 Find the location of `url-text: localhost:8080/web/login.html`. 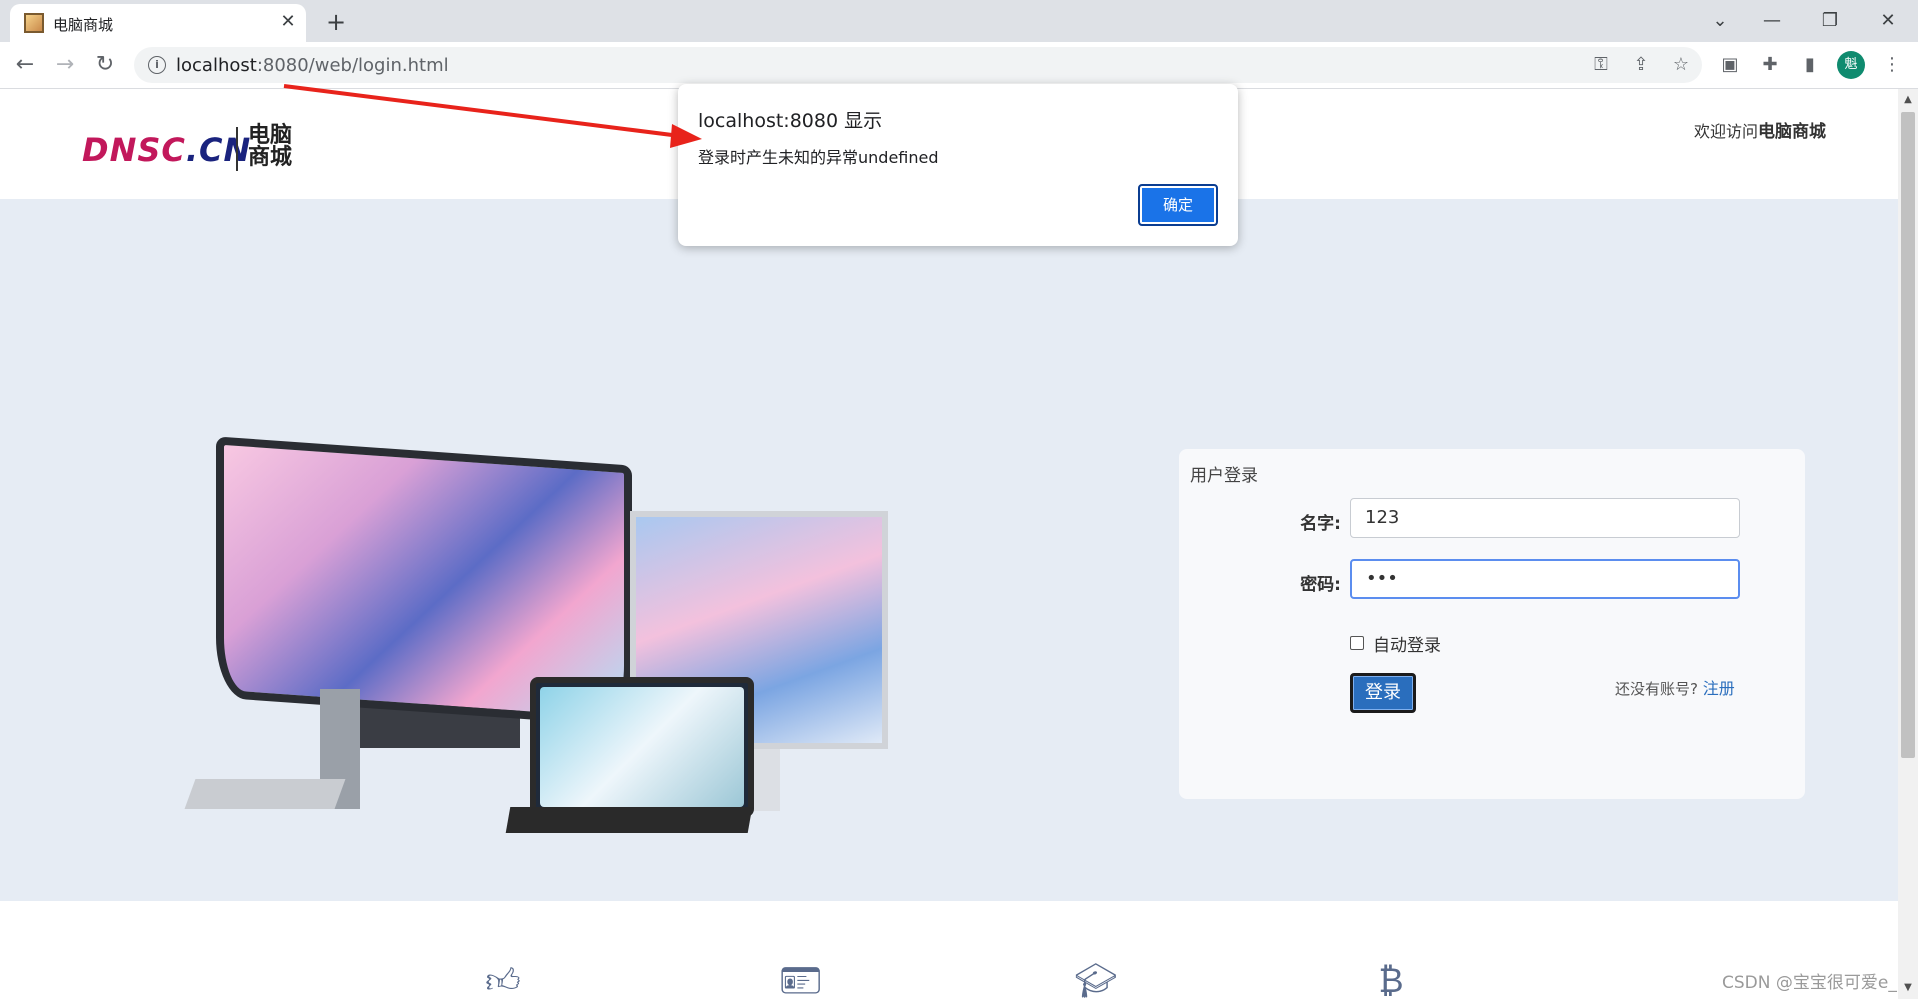

url-text: localhost:8080/web/login.html is located at coordinates (312, 65).